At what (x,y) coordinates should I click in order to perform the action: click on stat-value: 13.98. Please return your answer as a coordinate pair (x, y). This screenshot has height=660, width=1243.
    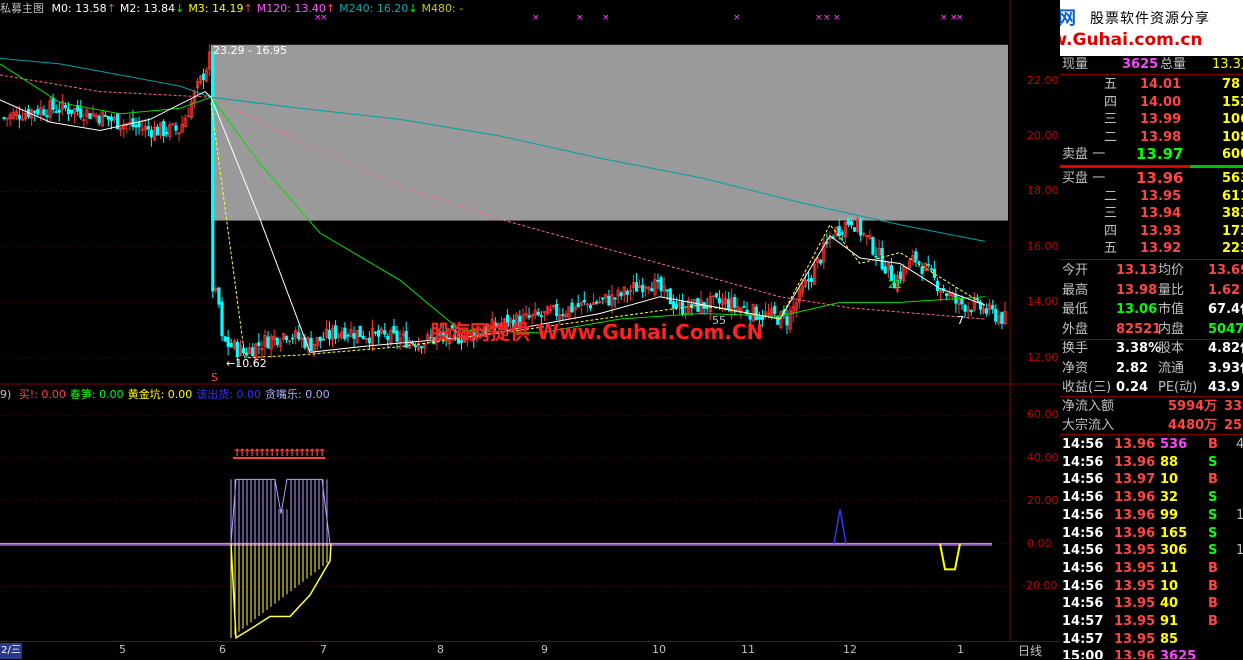
    Looking at the image, I should click on (1137, 290).